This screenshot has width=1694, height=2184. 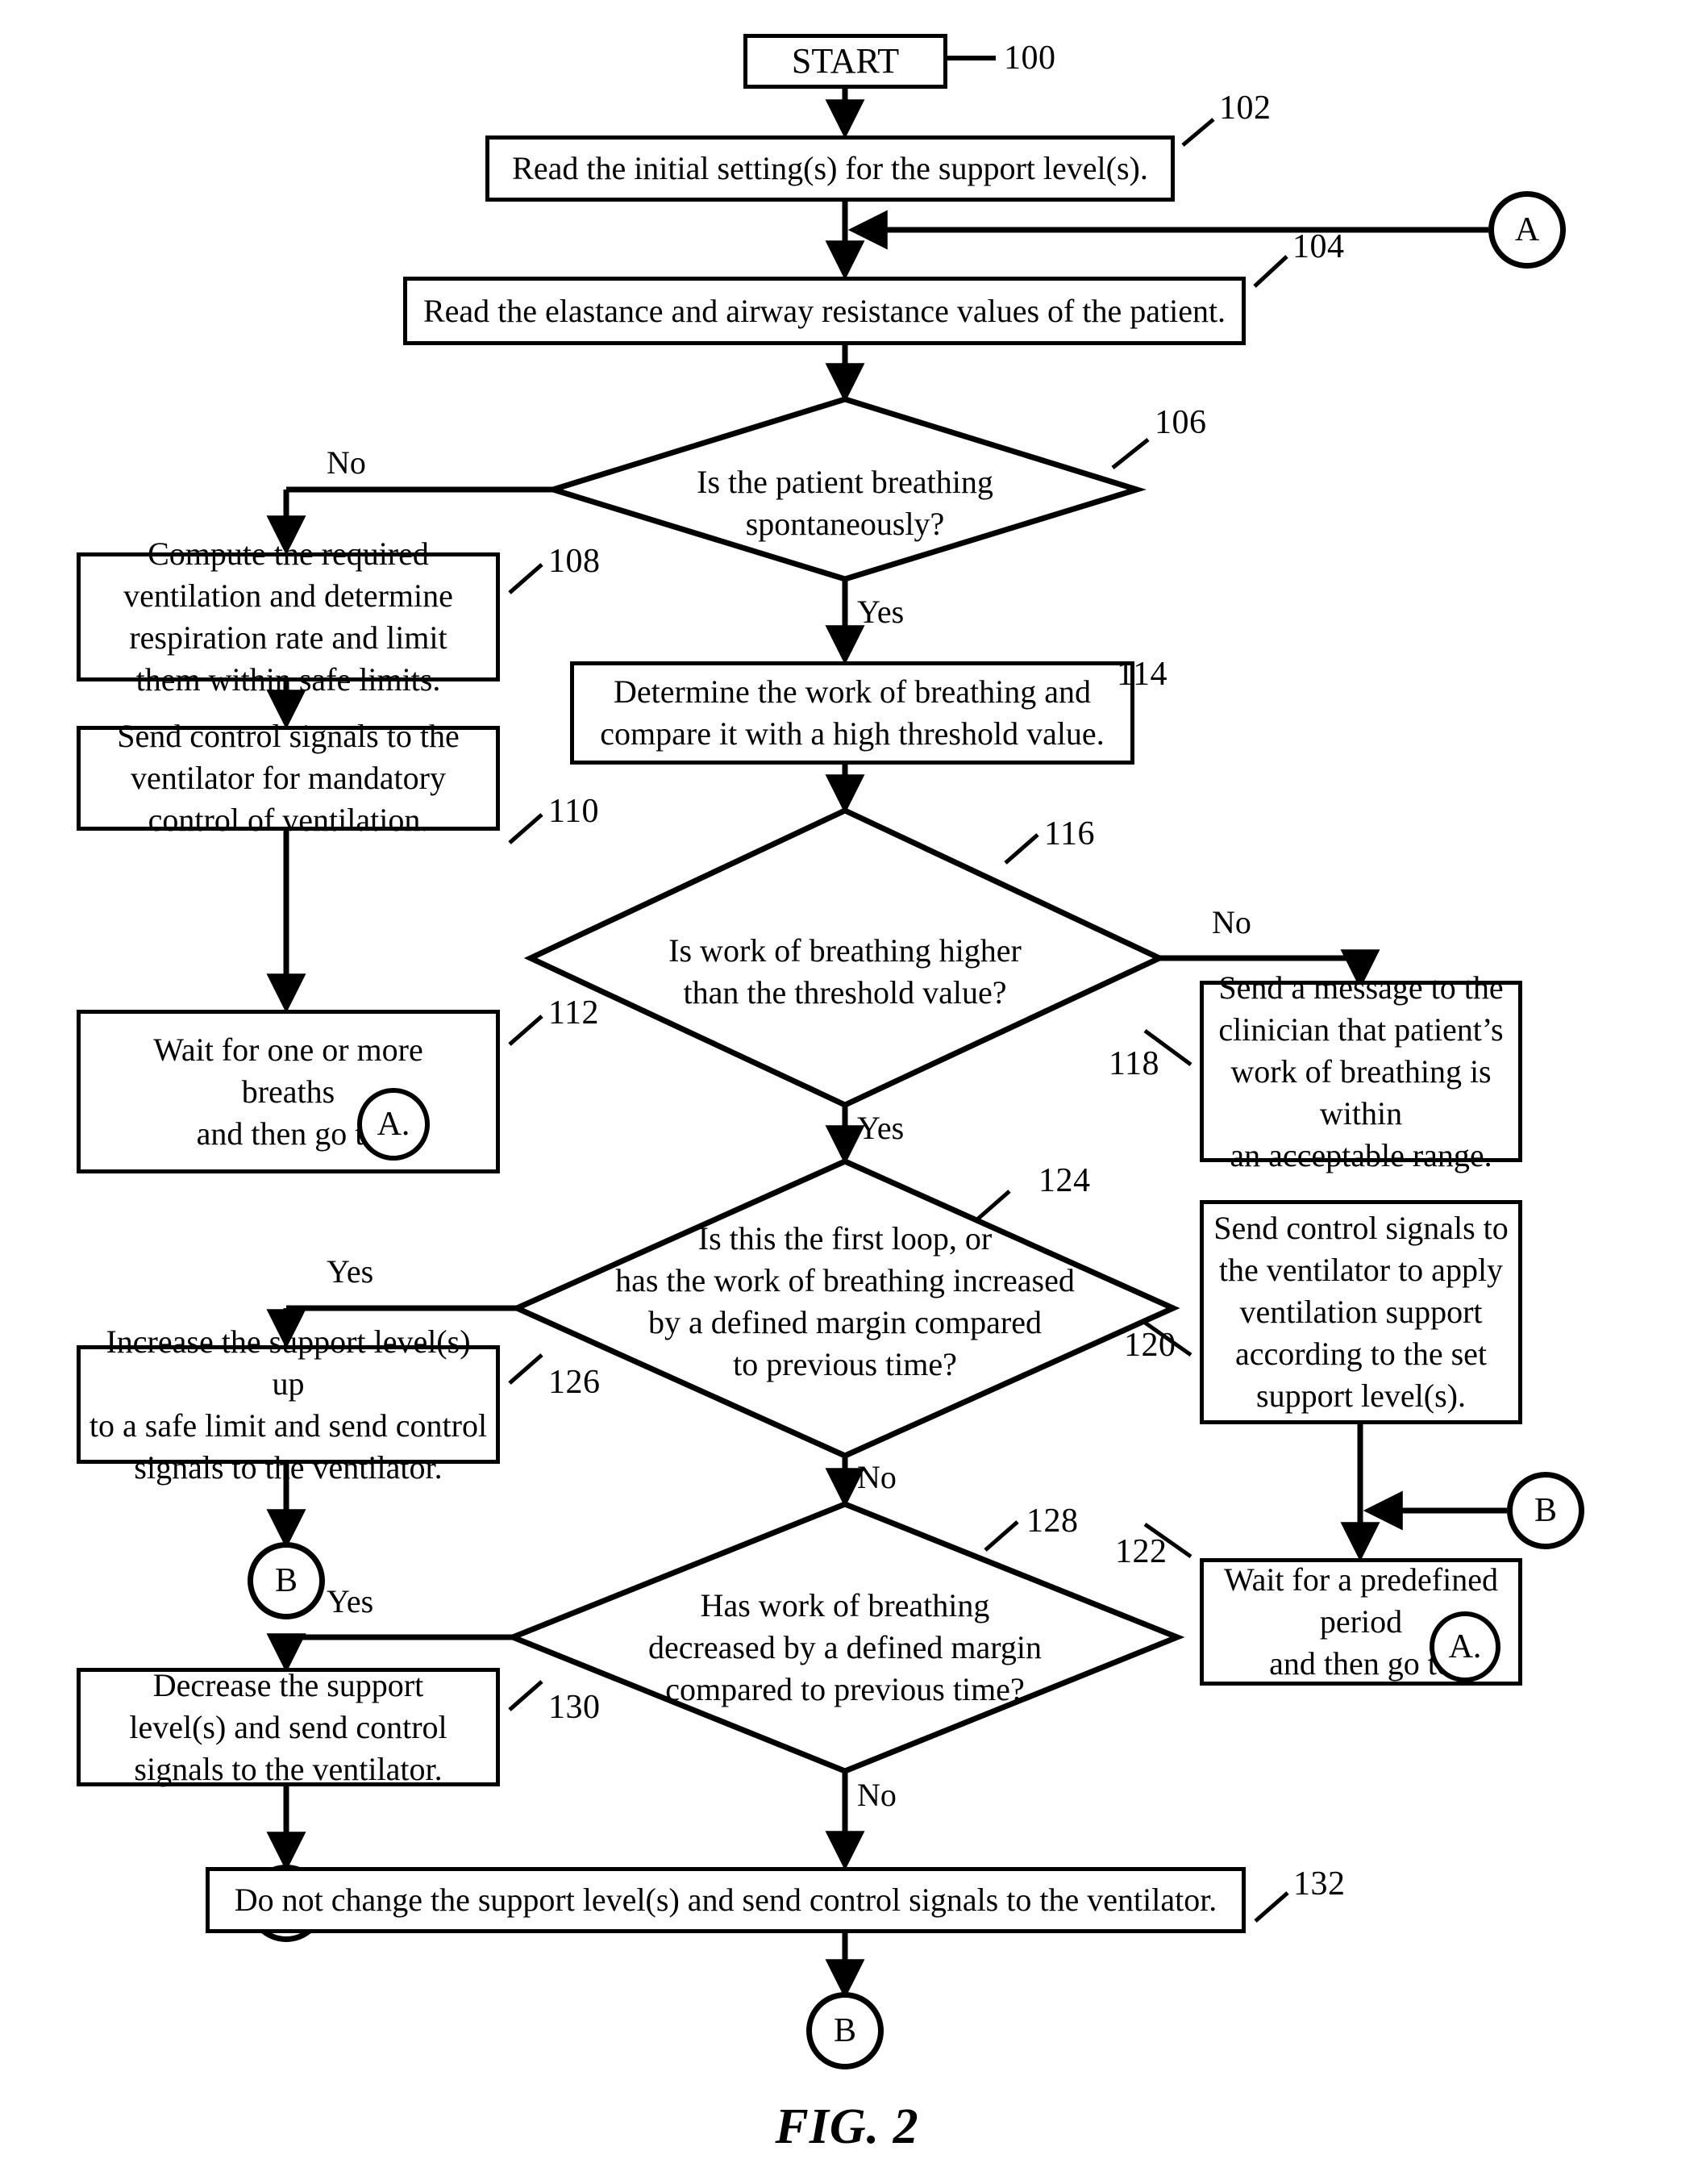 What do you see at coordinates (288, 736) in the screenshot?
I see `step-110-line1: Send control signals to the` at bounding box center [288, 736].